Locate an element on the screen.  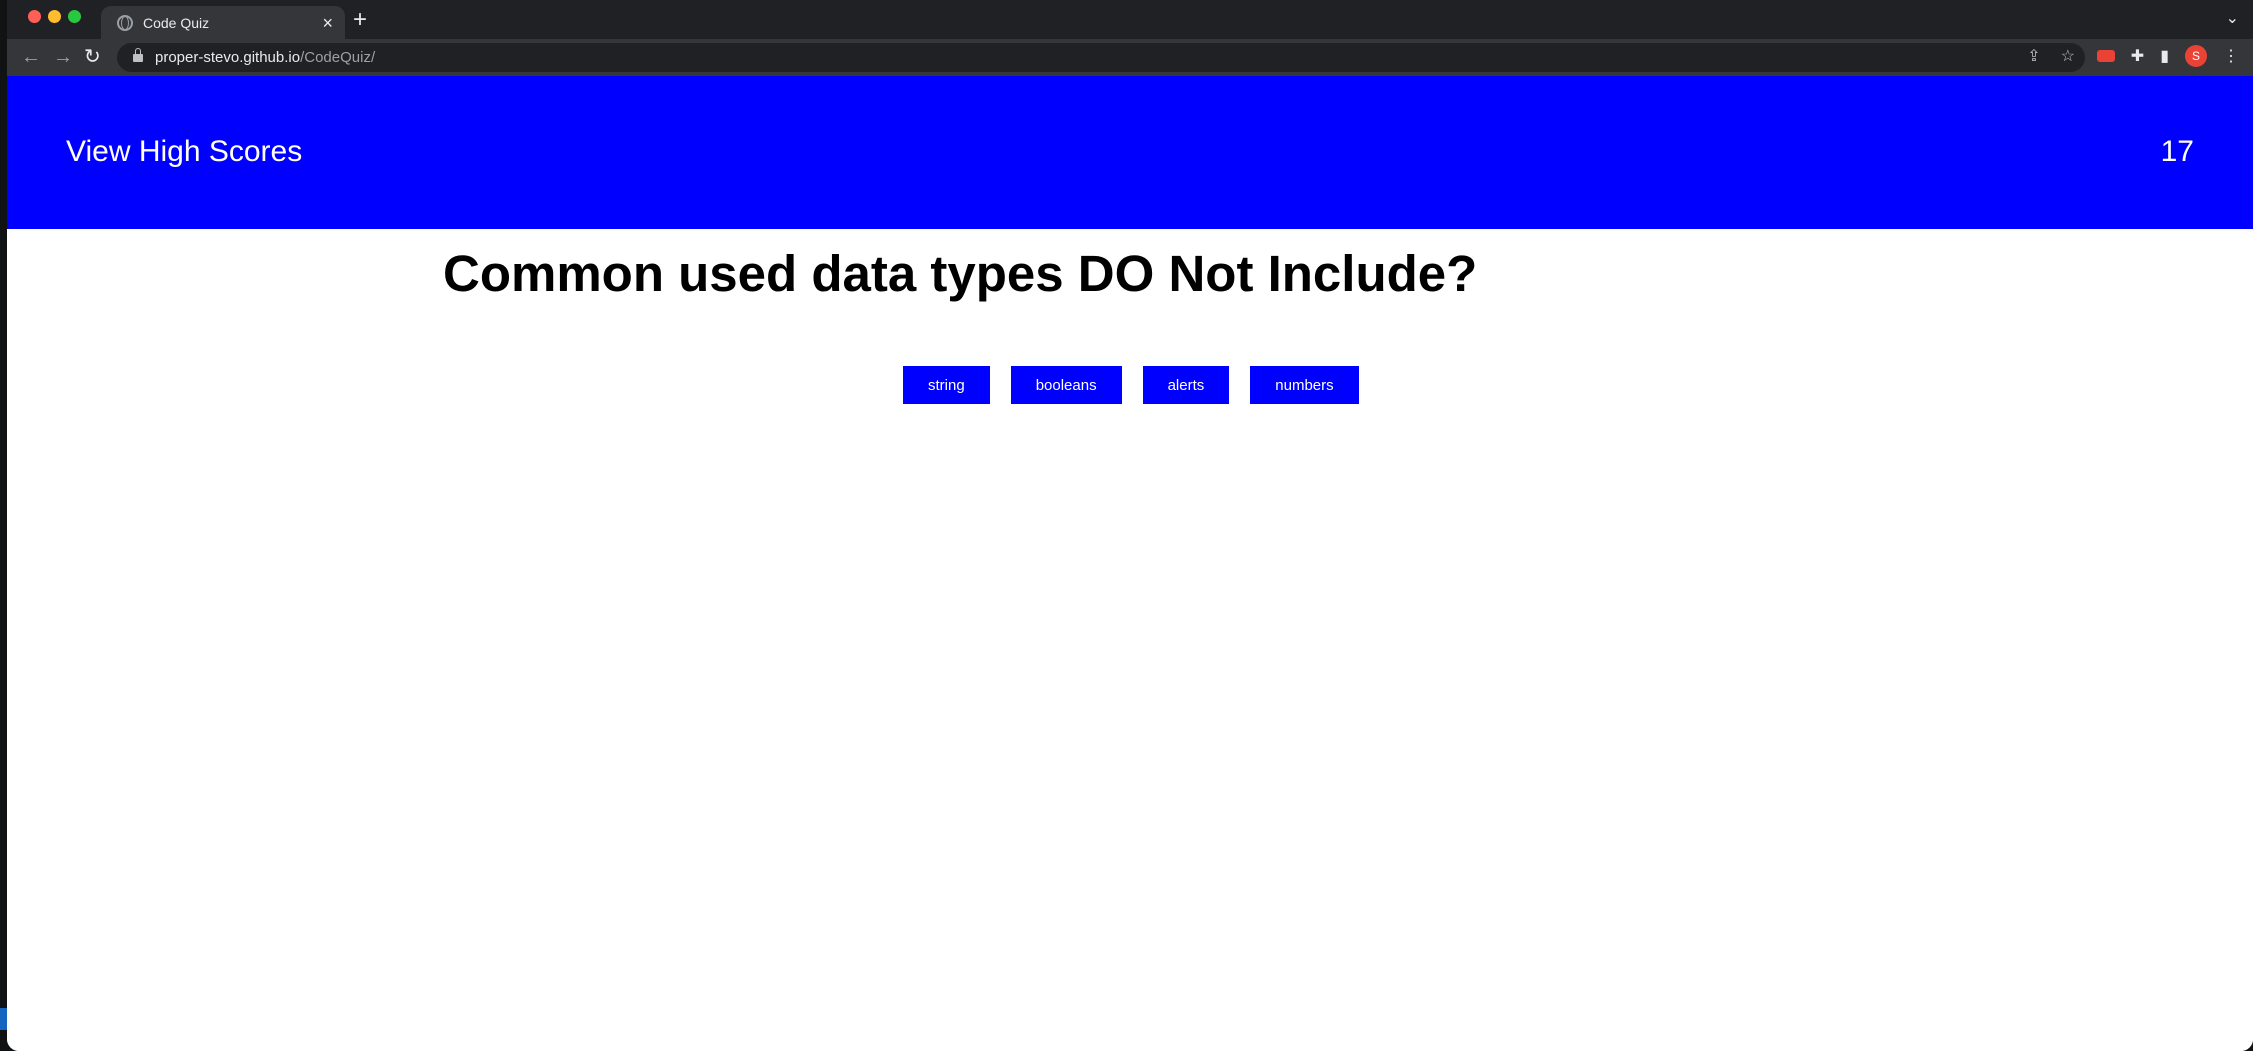
fullscreen-window-button is located at coordinates (74, 16).